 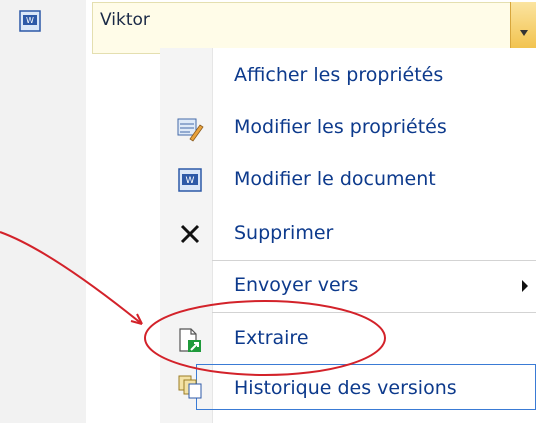 I want to click on menu-item-label: Envoyer vers, so click(x=296, y=285).